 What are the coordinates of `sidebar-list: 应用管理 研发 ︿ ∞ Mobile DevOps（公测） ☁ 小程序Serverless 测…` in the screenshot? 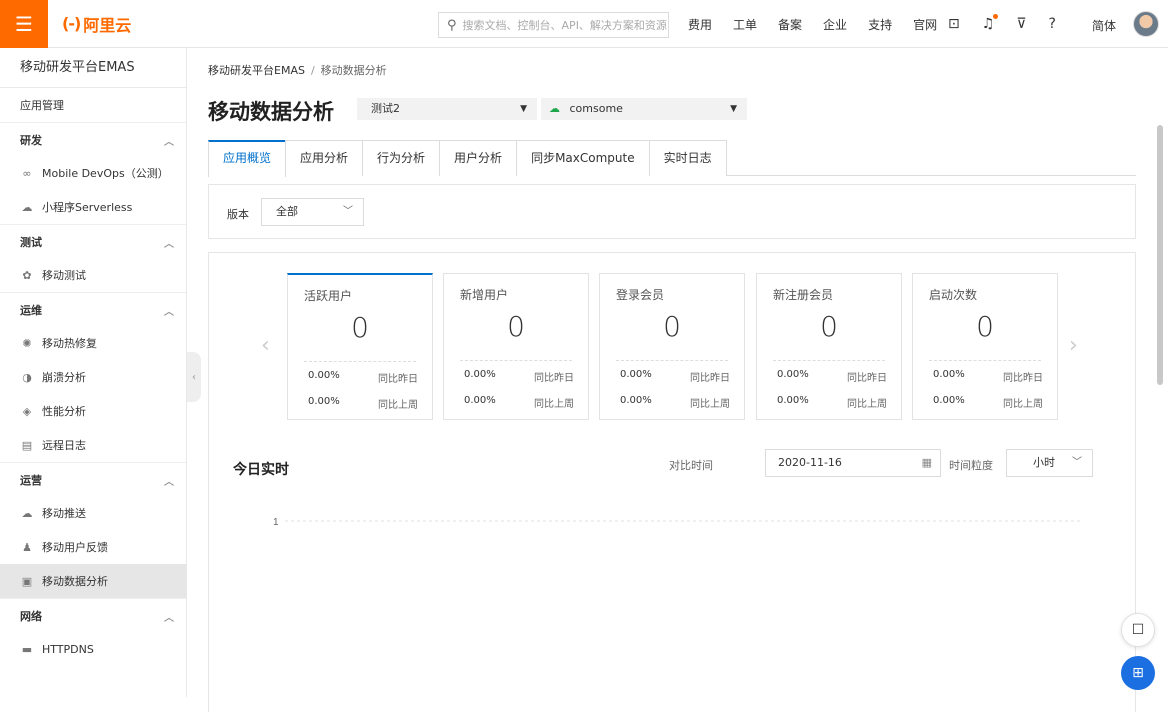 It's located at (93, 377).